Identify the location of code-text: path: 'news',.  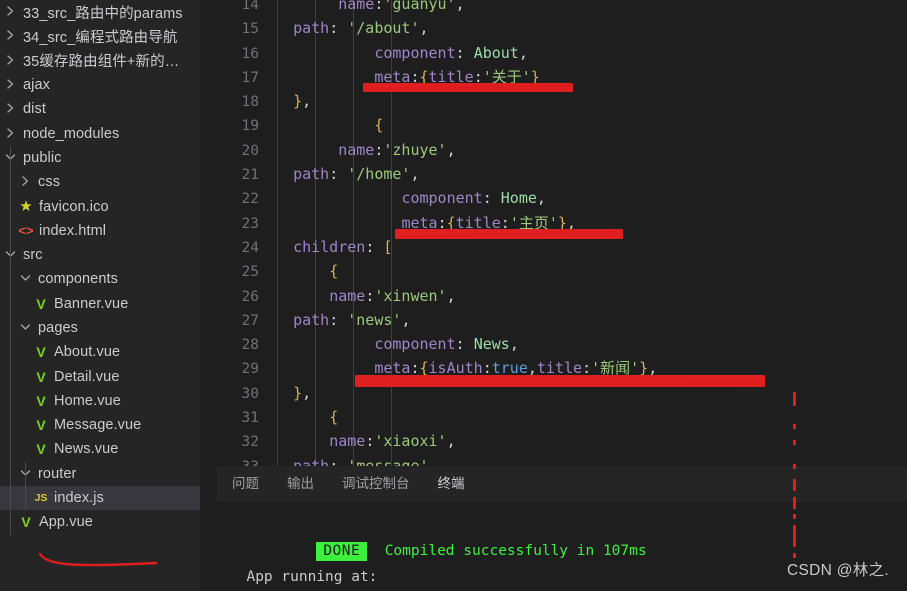
(352, 319).